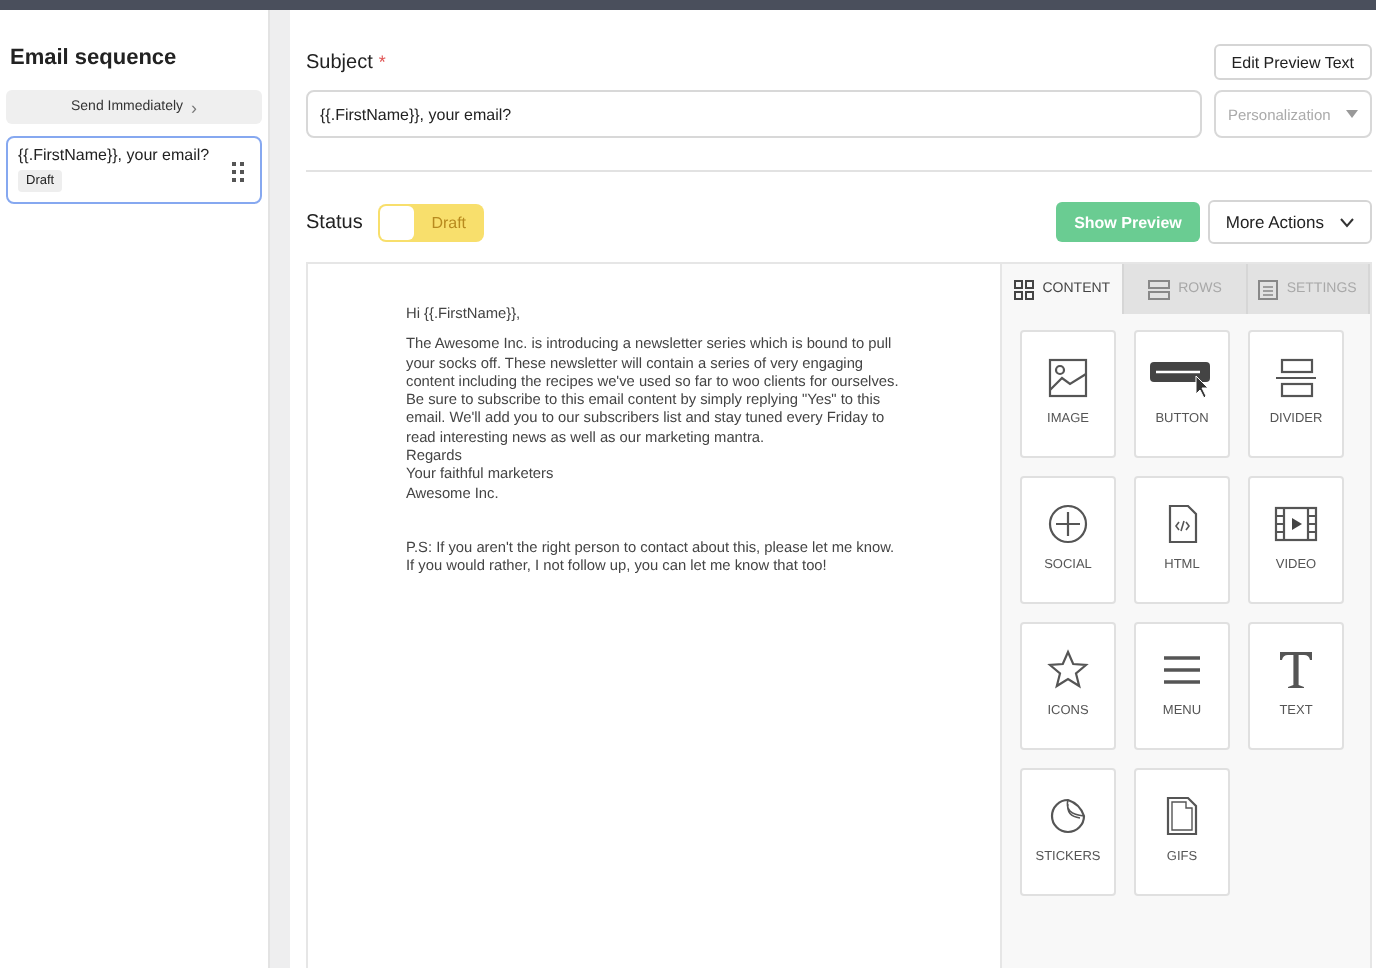  I want to click on subject-label: Subject *, so click(346, 62).